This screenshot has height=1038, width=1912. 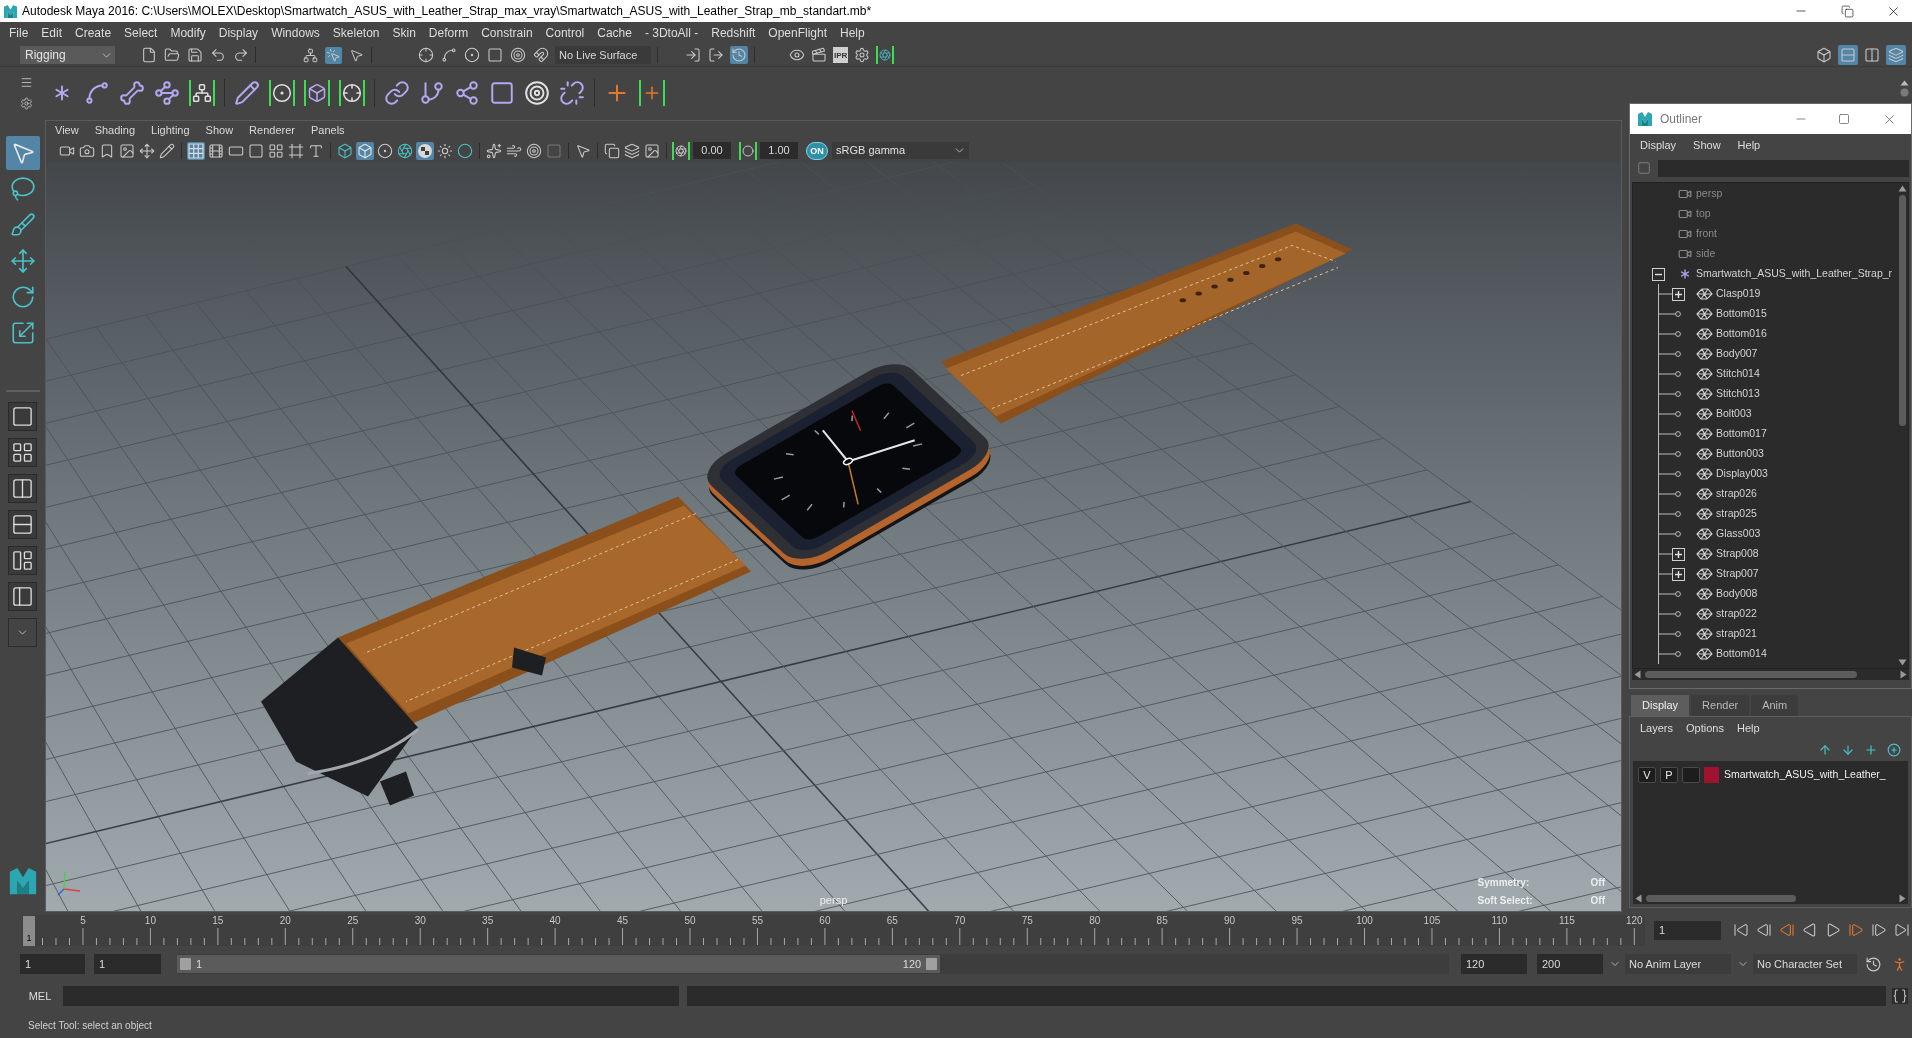 What do you see at coordinates (1825, 750) in the screenshot?
I see `arrow-up-icon` at bounding box center [1825, 750].